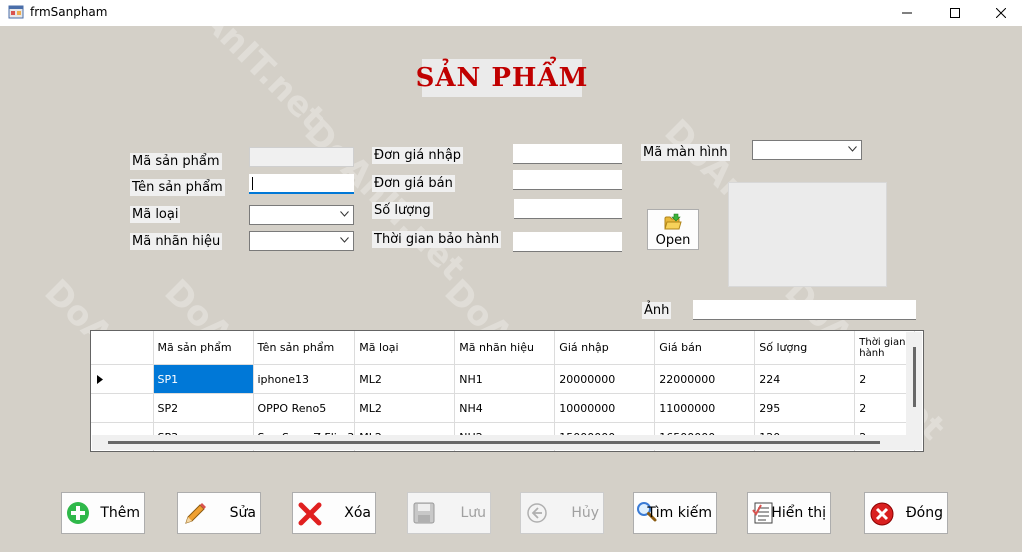 Image resolution: width=1022 pixels, height=552 pixels. Describe the element at coordinates (195, 513) in the screenshot. I see `pencil-icon` at that location.